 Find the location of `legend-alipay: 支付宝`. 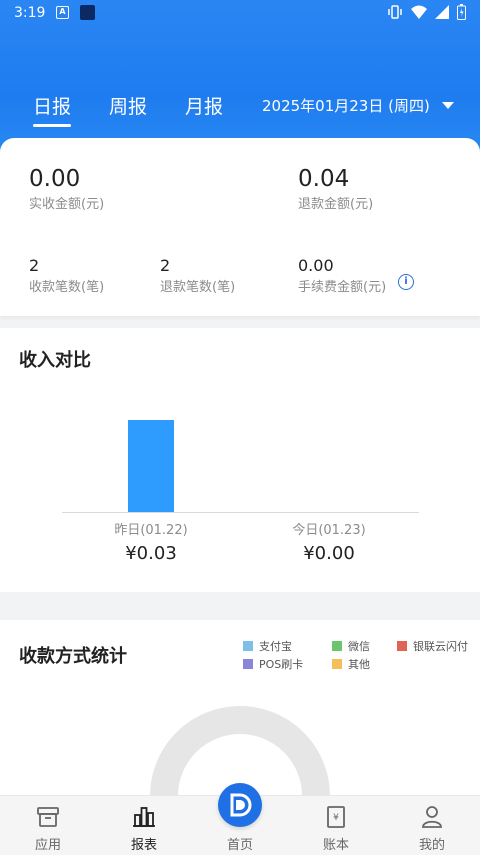

legend-alipay: 支付宝 is located at coordinates (267, 646).